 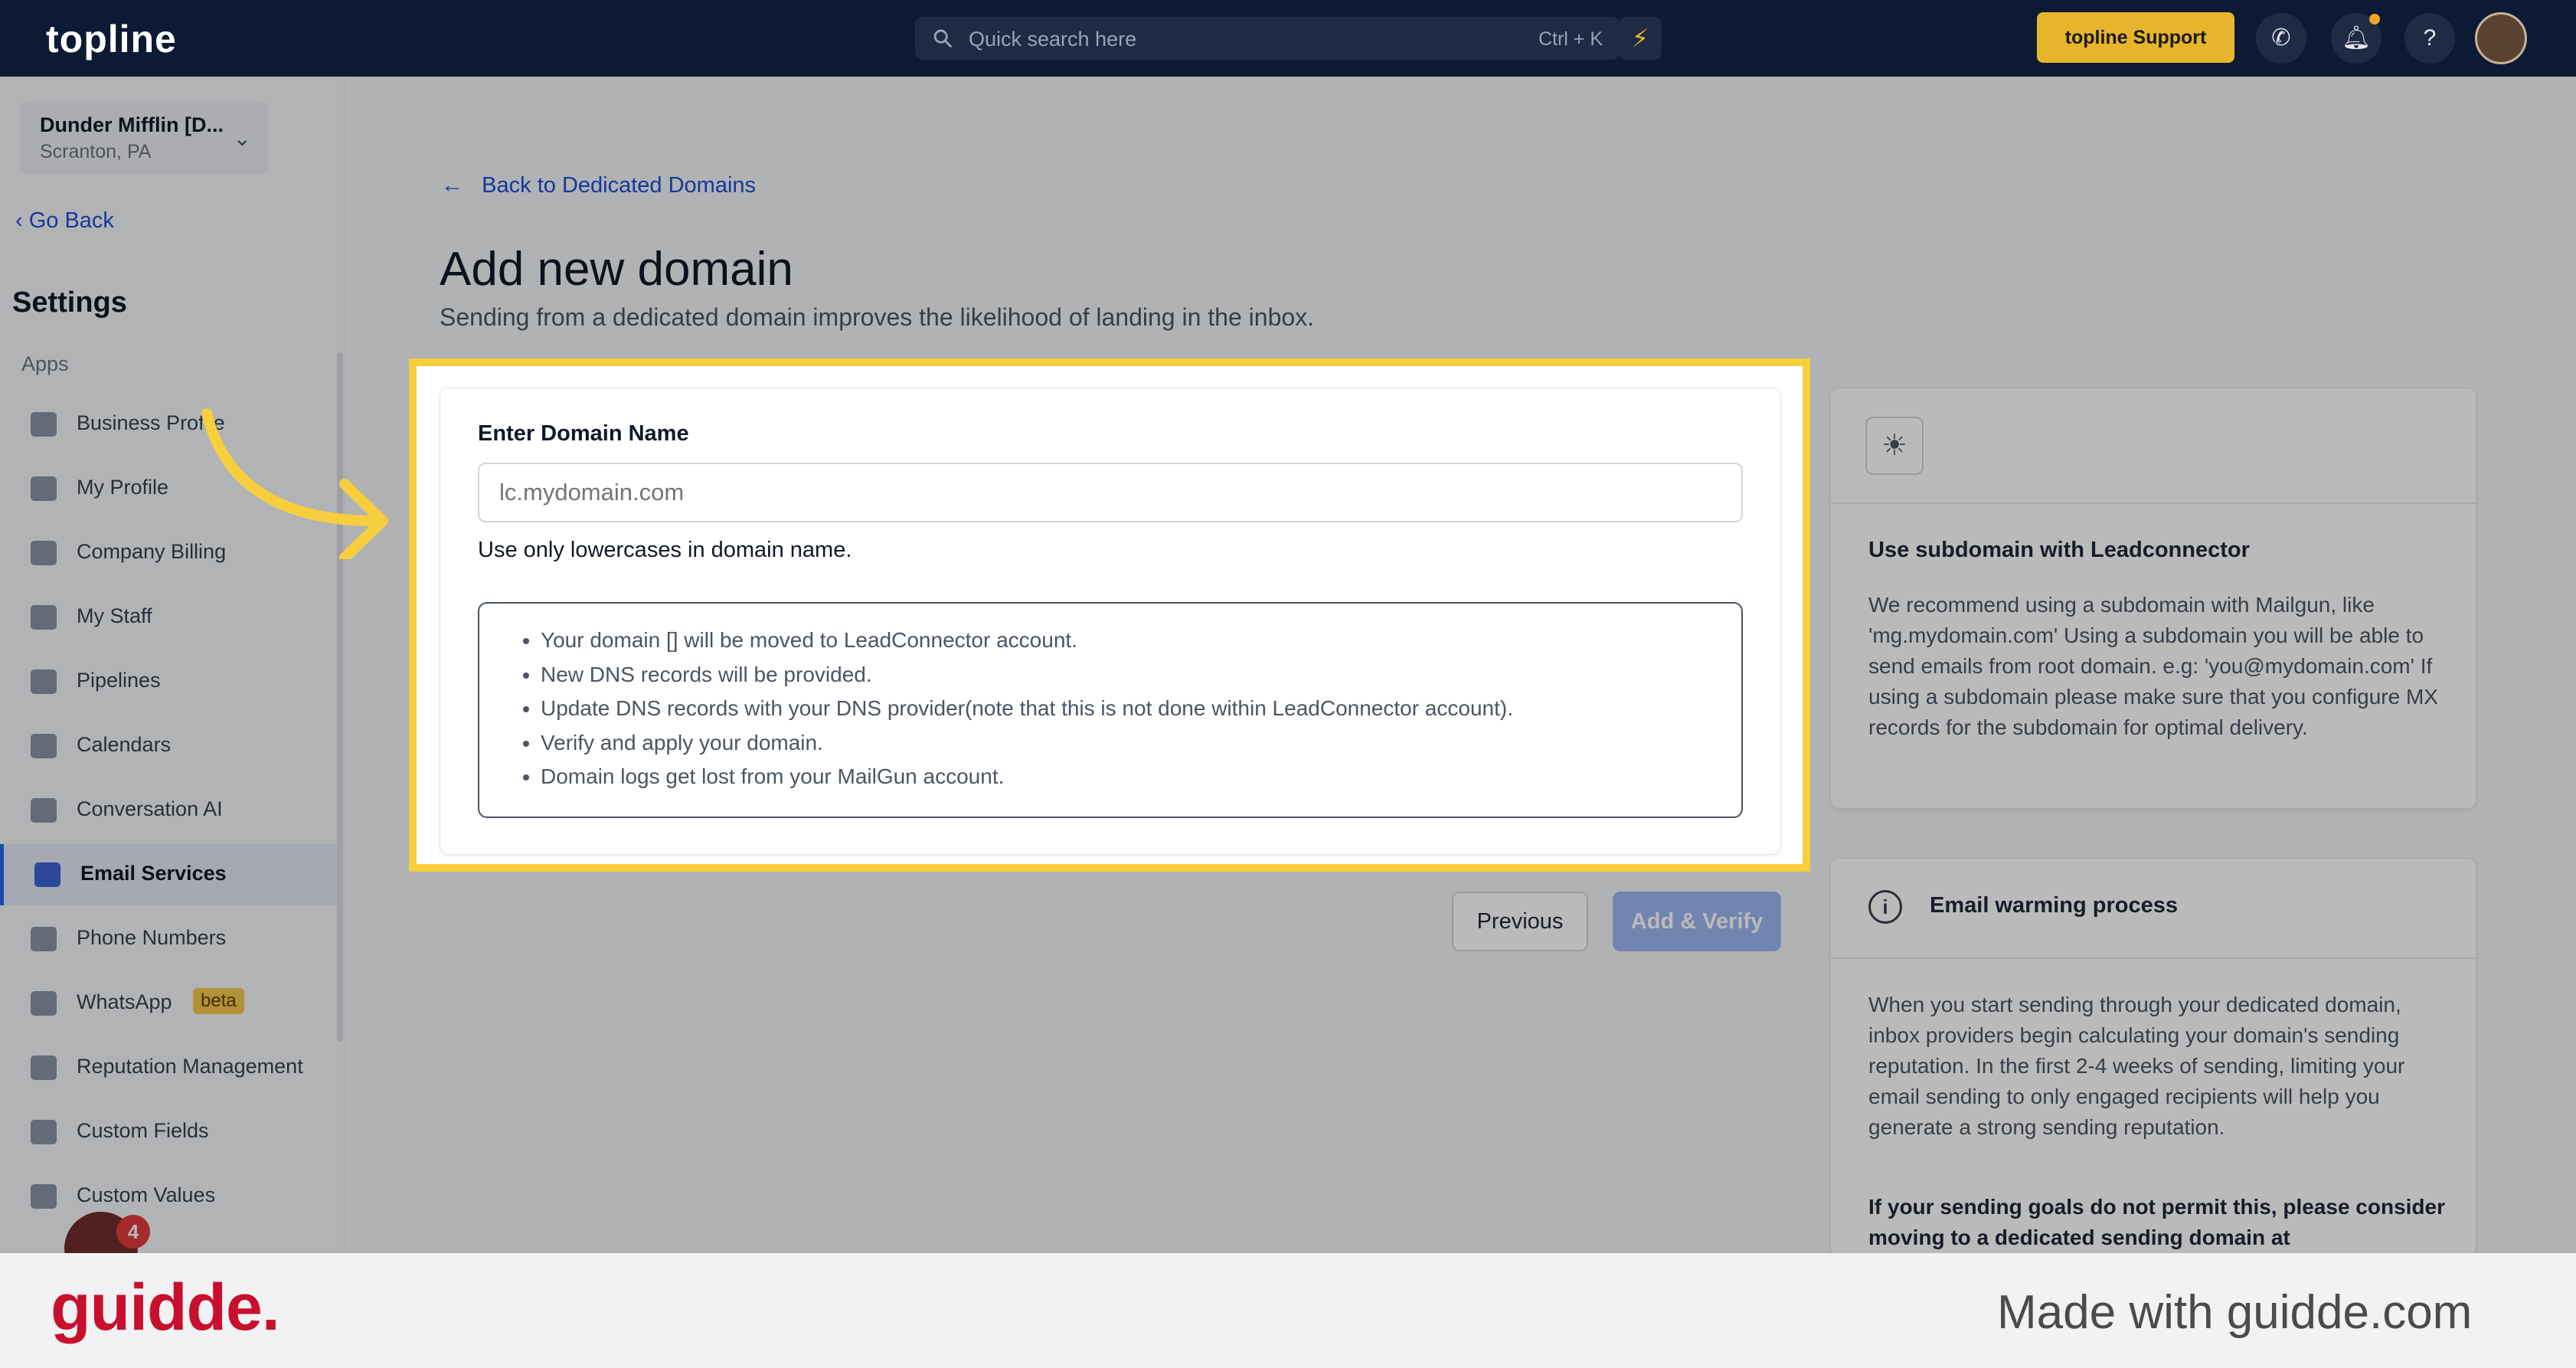 I want to click on note-item: New DNS records will be provided., so click(x=1122, y=675).